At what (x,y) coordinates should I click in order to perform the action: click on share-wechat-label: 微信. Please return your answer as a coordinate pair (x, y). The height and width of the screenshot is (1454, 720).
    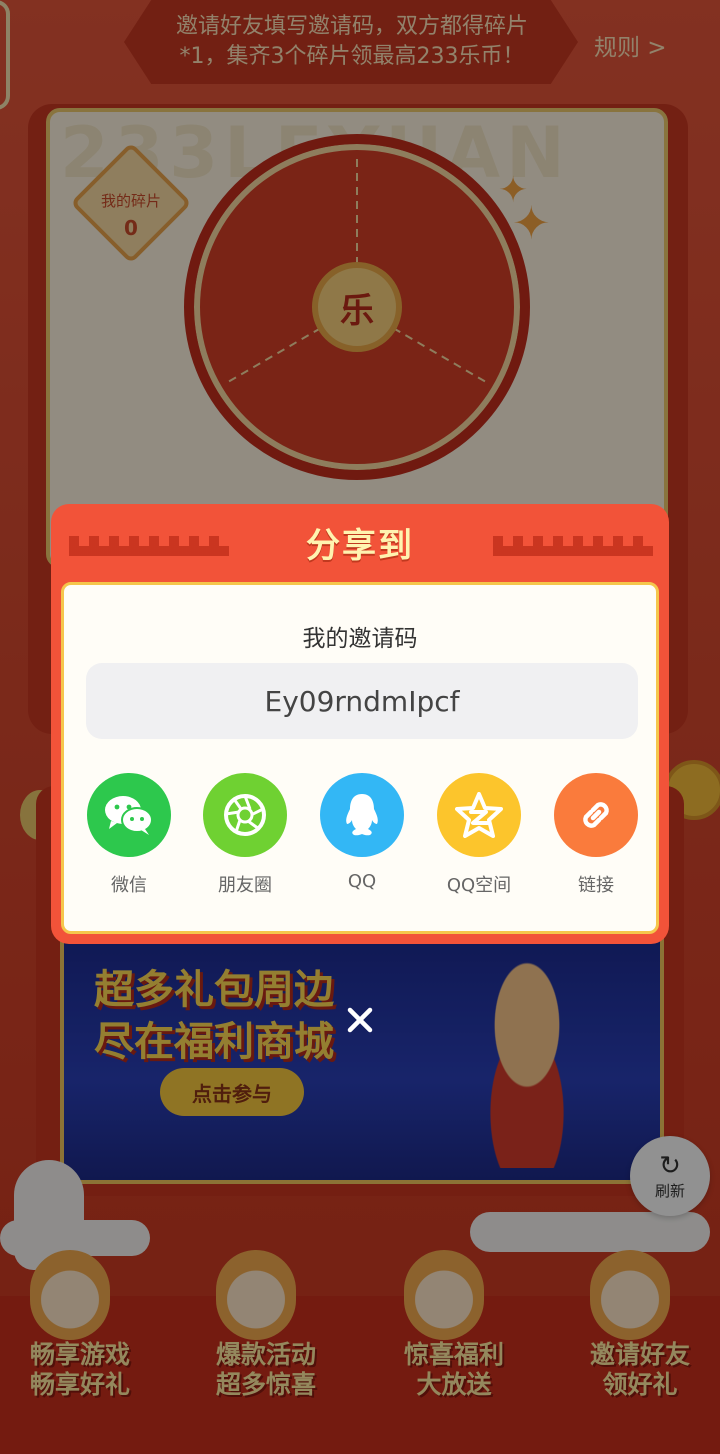
    Looking at the image, I should click on (129, 885).